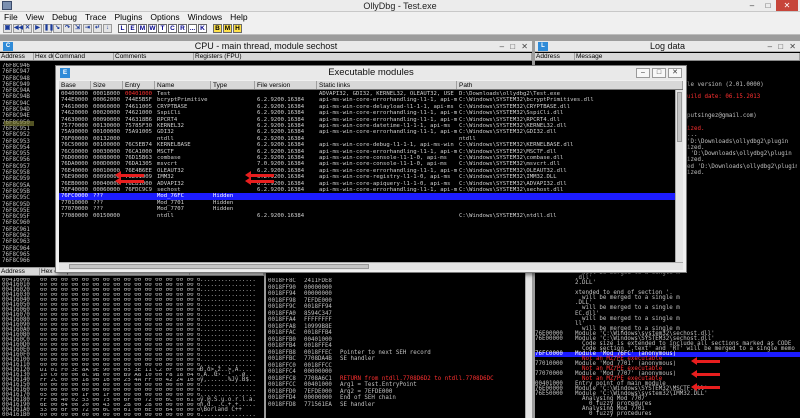 Image resolution: width=800 pixels, height=418 pixels. What do you see at coordinates (400, 6) in the screenshot?
I see `title-bar: OllyDbg - Test.exe – □ ✕` at bounding box center [400, 6].